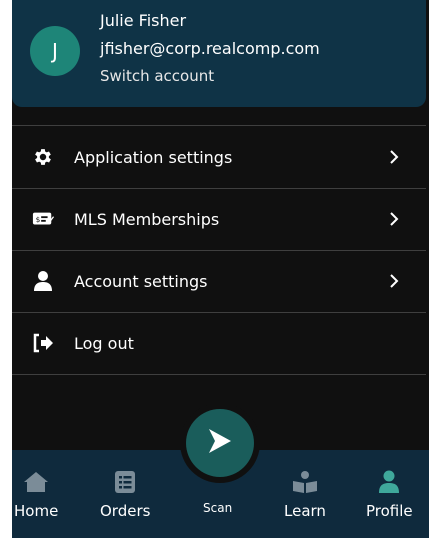 The image size is (429, 538). What do you see at coordinates (36, 482) in the screenshot?
I see `home-icon` at bounding box center [36, 482].